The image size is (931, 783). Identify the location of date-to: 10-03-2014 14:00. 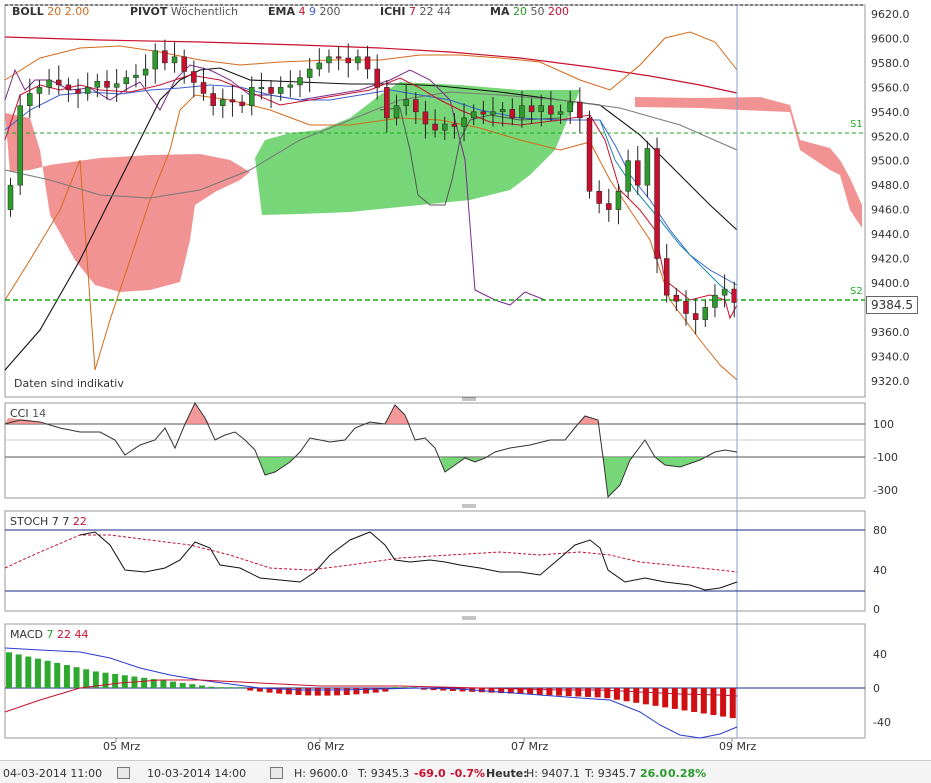
(196, 773).